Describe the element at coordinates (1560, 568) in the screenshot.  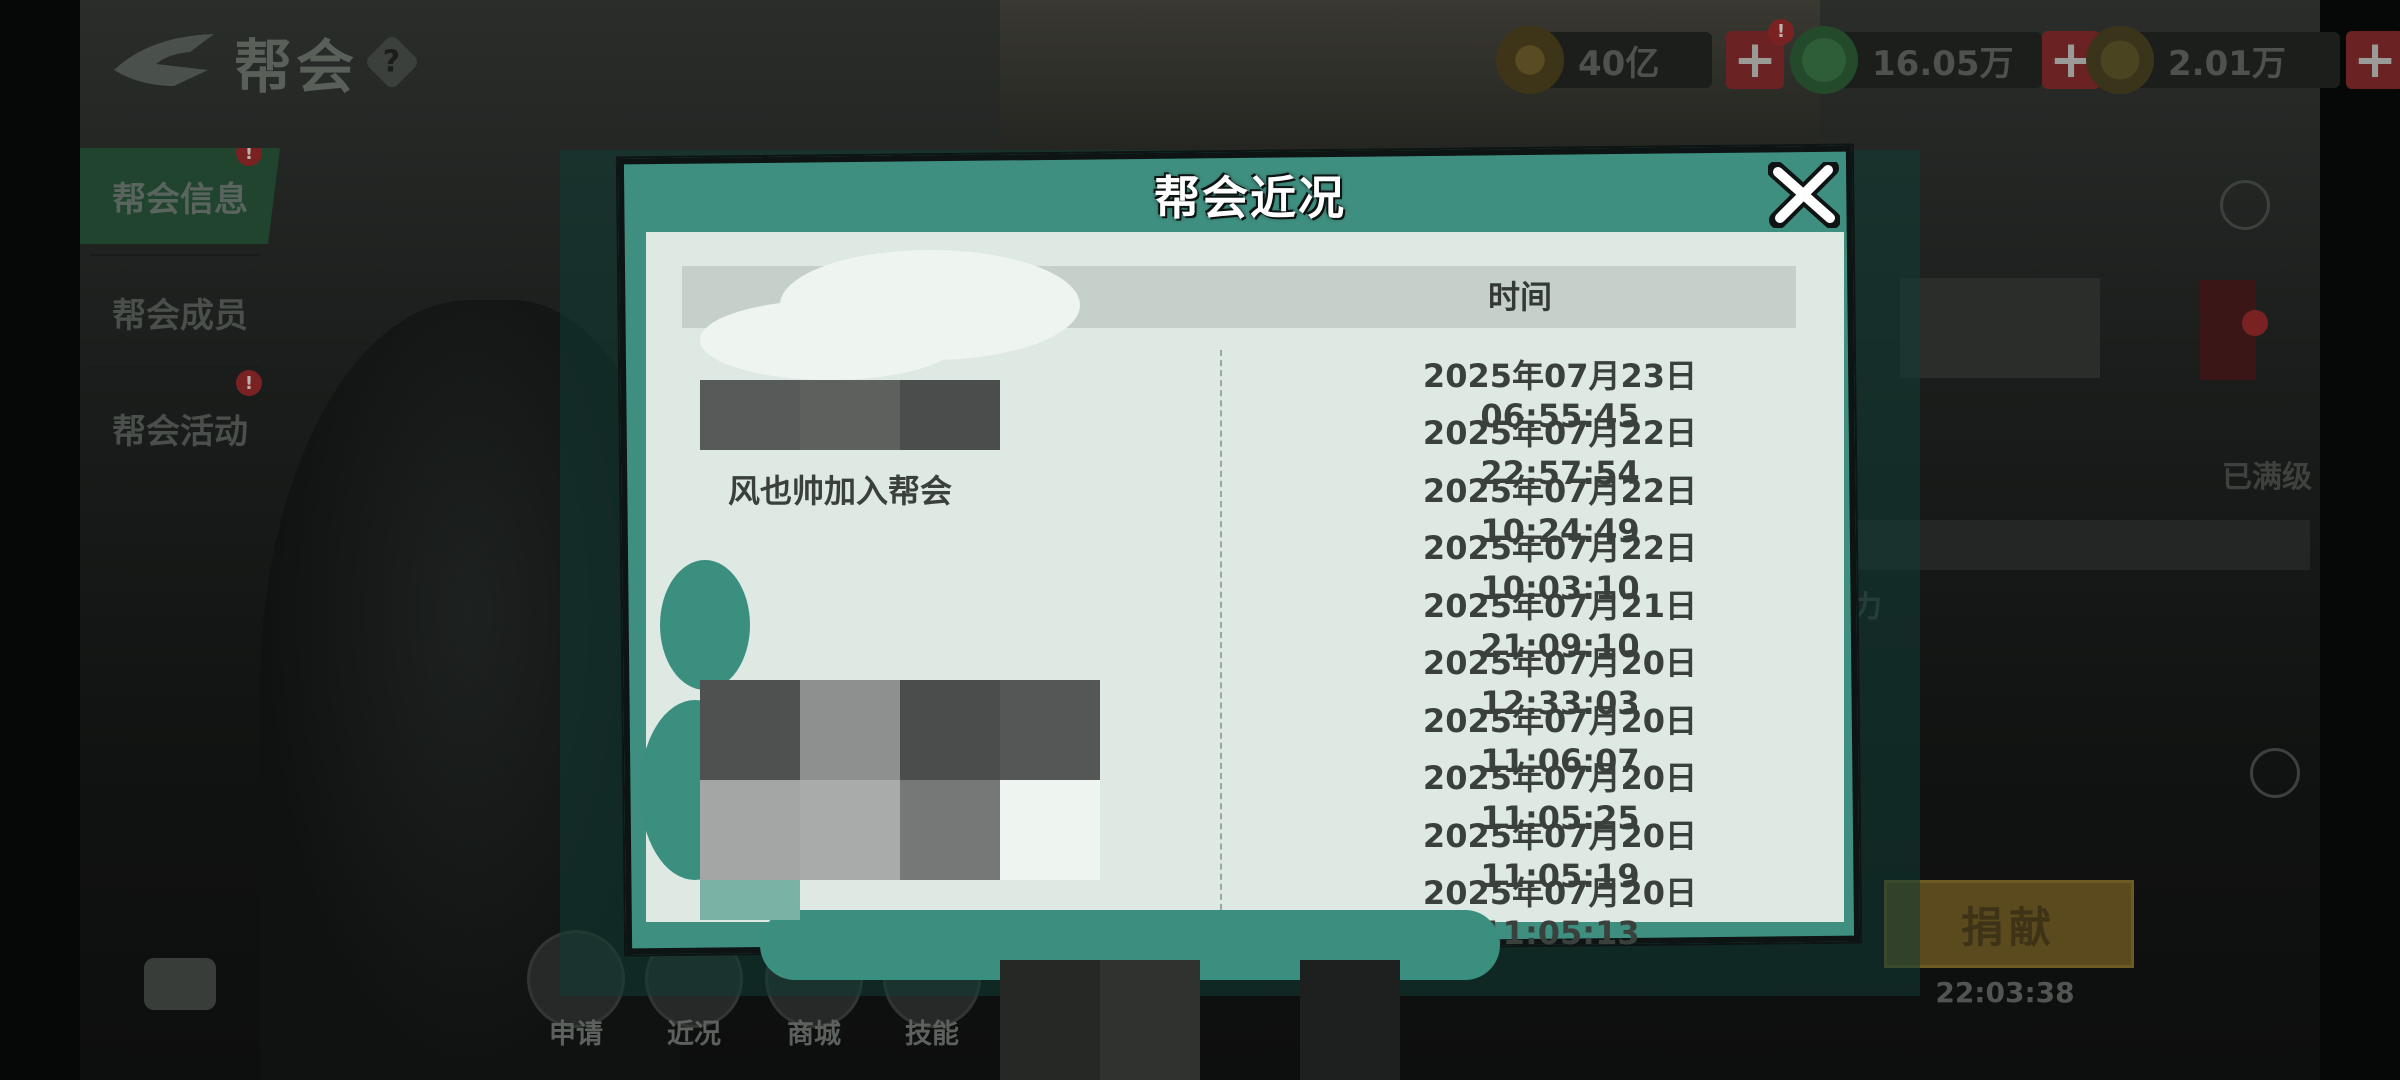
I see `row-time: 2025年07月22日 10:03:10` at that location.